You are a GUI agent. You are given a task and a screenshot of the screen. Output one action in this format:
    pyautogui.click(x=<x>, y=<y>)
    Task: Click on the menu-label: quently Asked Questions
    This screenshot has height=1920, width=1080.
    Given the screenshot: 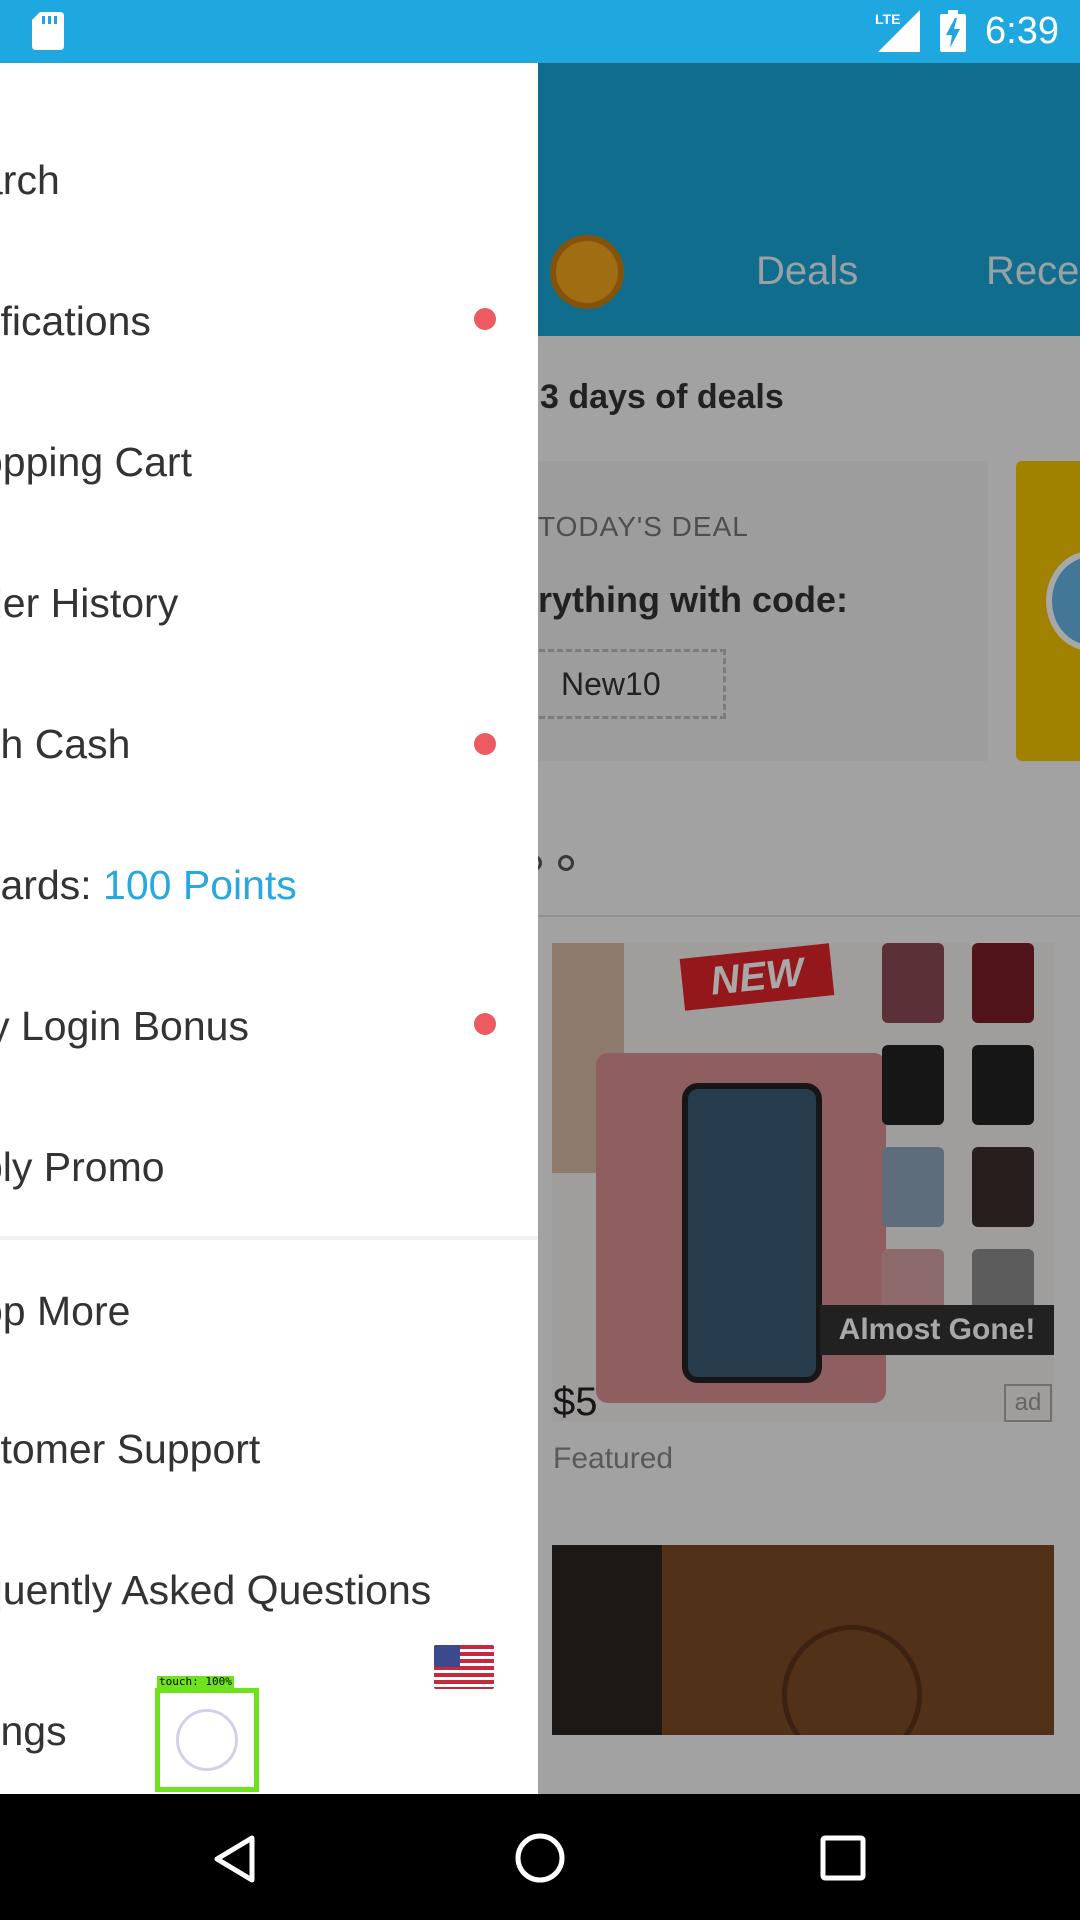 What is the action you would take?
    pyautogui.click(x=216, y=1590)
    